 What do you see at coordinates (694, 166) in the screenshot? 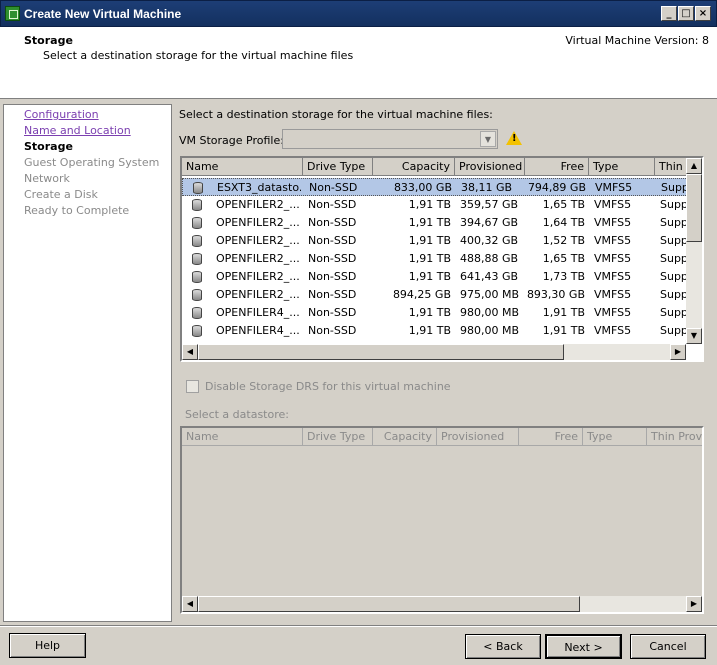
I see `scroll-up-icon: ▲` at bounding box center [694, 166].